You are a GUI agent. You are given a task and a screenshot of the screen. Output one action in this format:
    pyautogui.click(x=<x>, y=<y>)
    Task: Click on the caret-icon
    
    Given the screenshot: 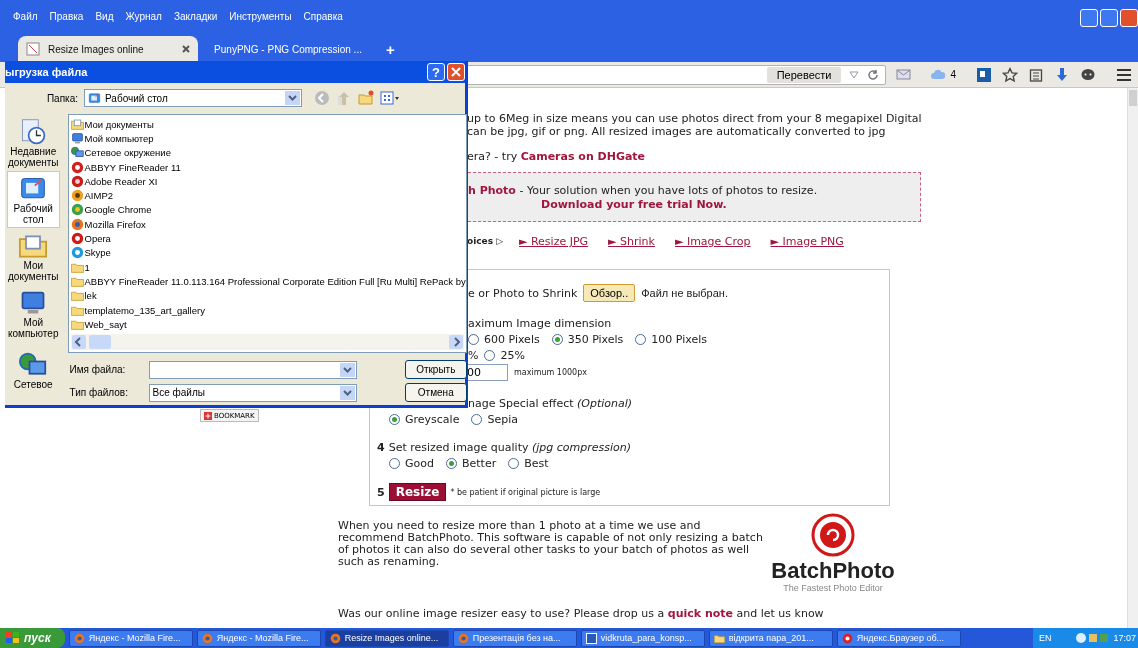 What is the action you would take?
    pyautogui.click(x=292, y=98)
    